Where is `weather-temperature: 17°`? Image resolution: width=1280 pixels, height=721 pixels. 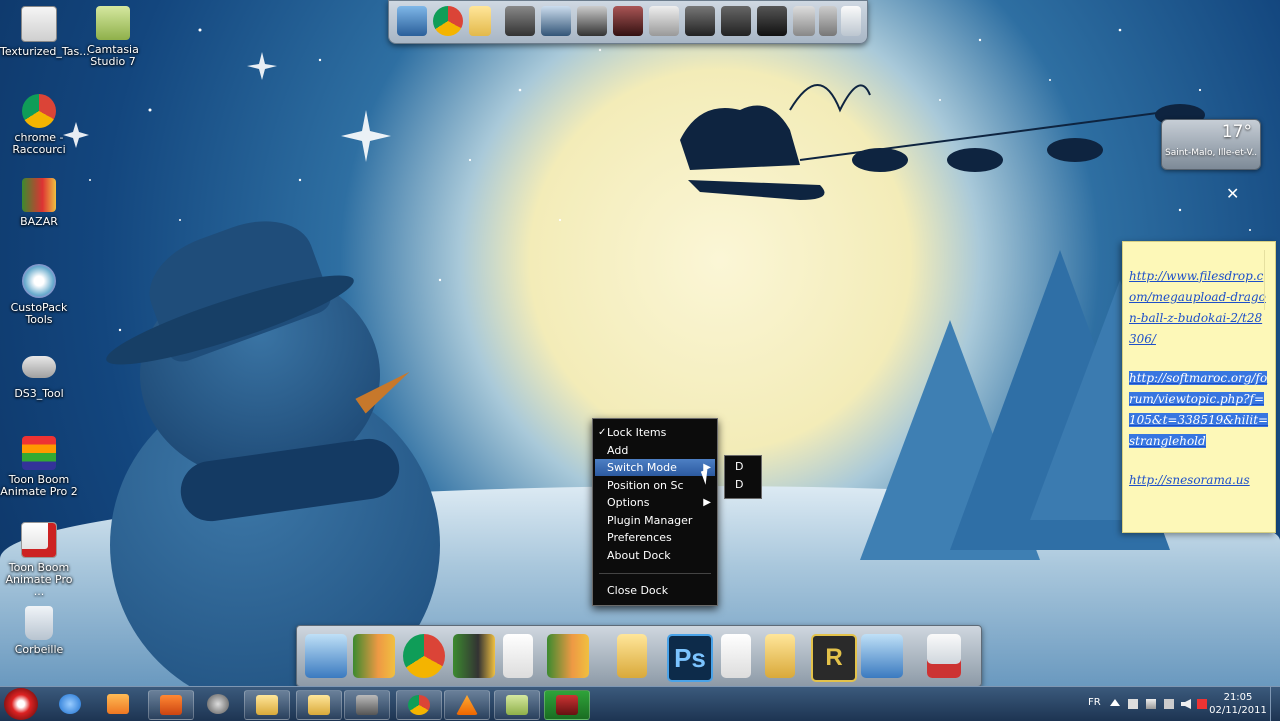 weather-temperature: 17° is located at coordinates (1236, 132).